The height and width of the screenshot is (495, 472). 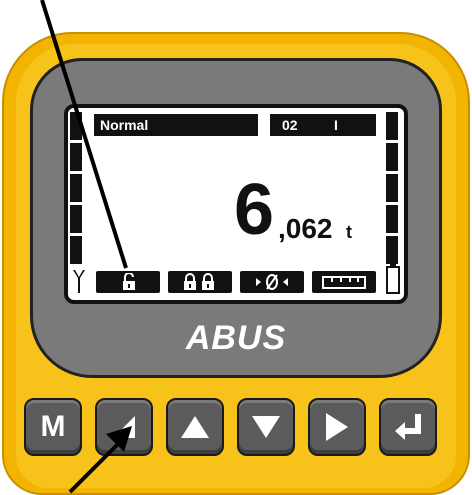 I want to click on m-key-label: M, so click(x=53, y=426).